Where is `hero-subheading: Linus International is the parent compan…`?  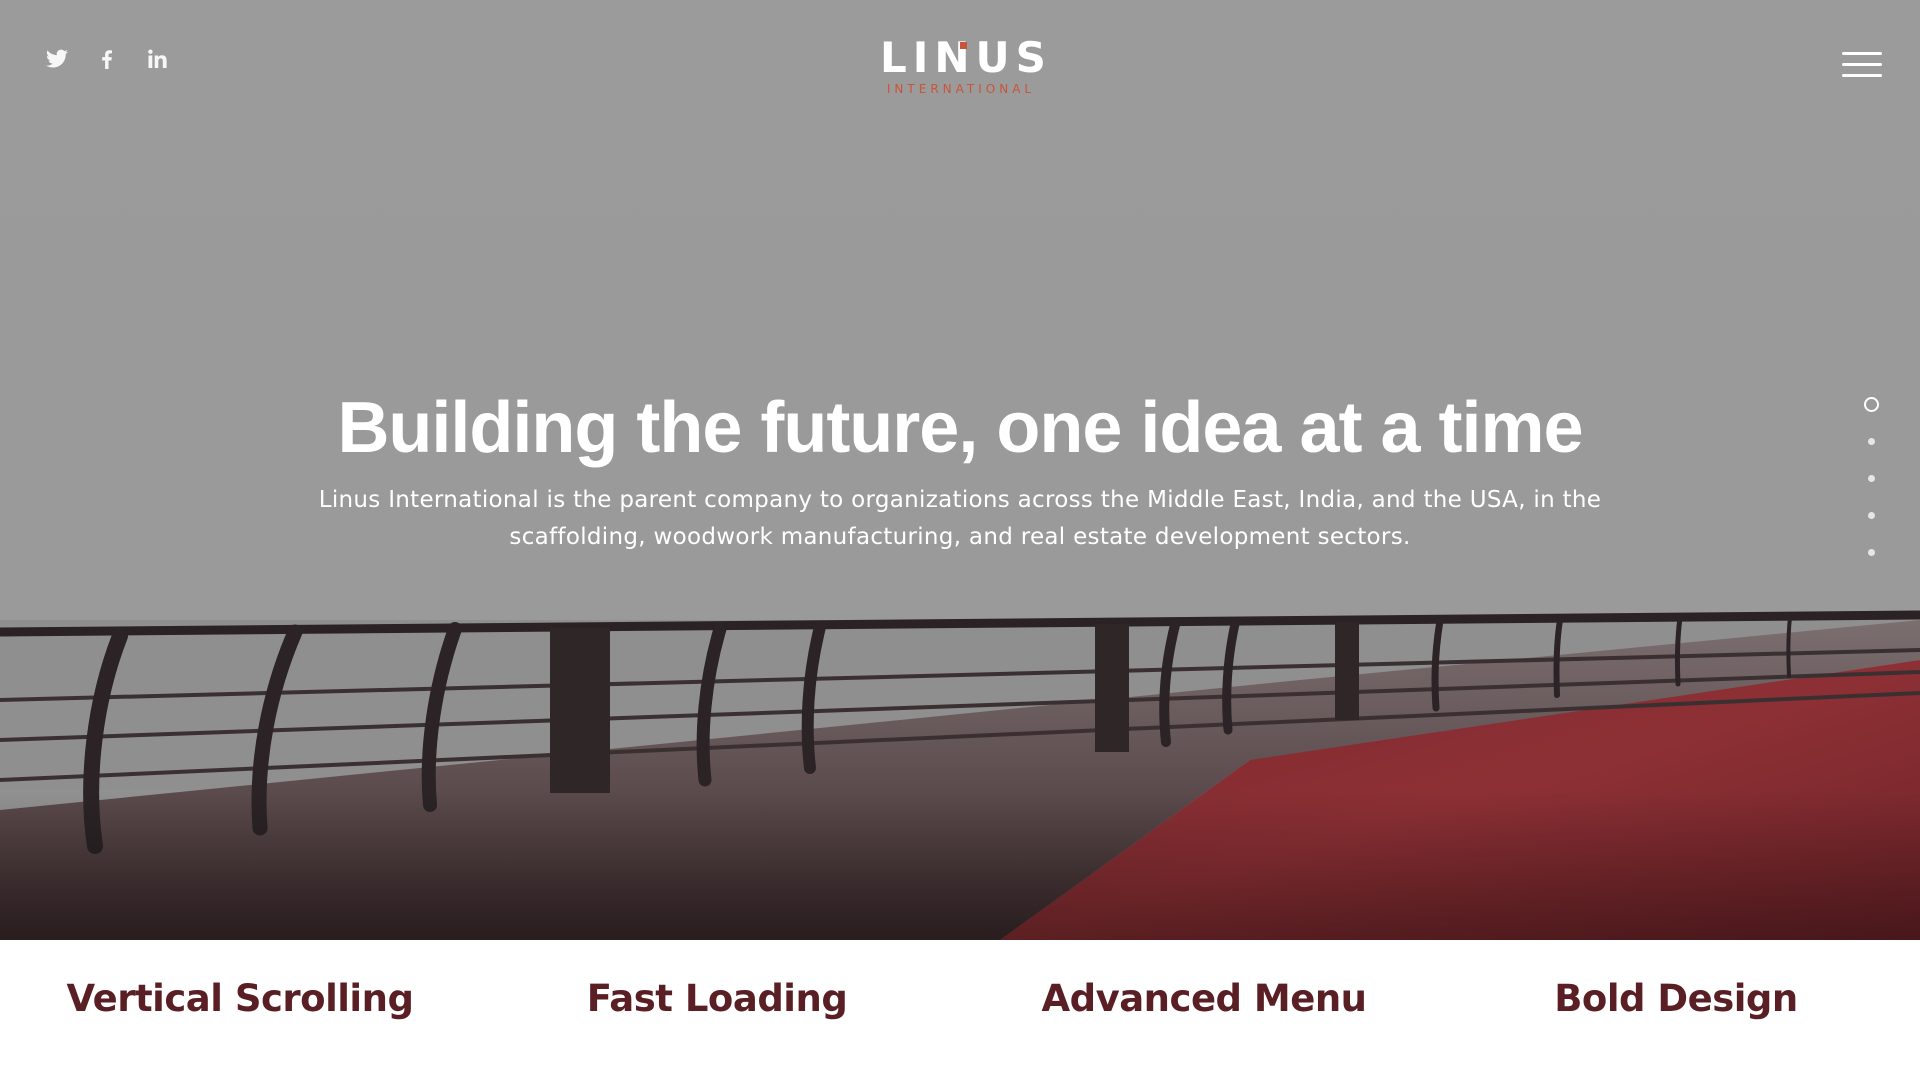 hero-subheading: Linus International is the parent compan… is located at coordinates (960, 518).